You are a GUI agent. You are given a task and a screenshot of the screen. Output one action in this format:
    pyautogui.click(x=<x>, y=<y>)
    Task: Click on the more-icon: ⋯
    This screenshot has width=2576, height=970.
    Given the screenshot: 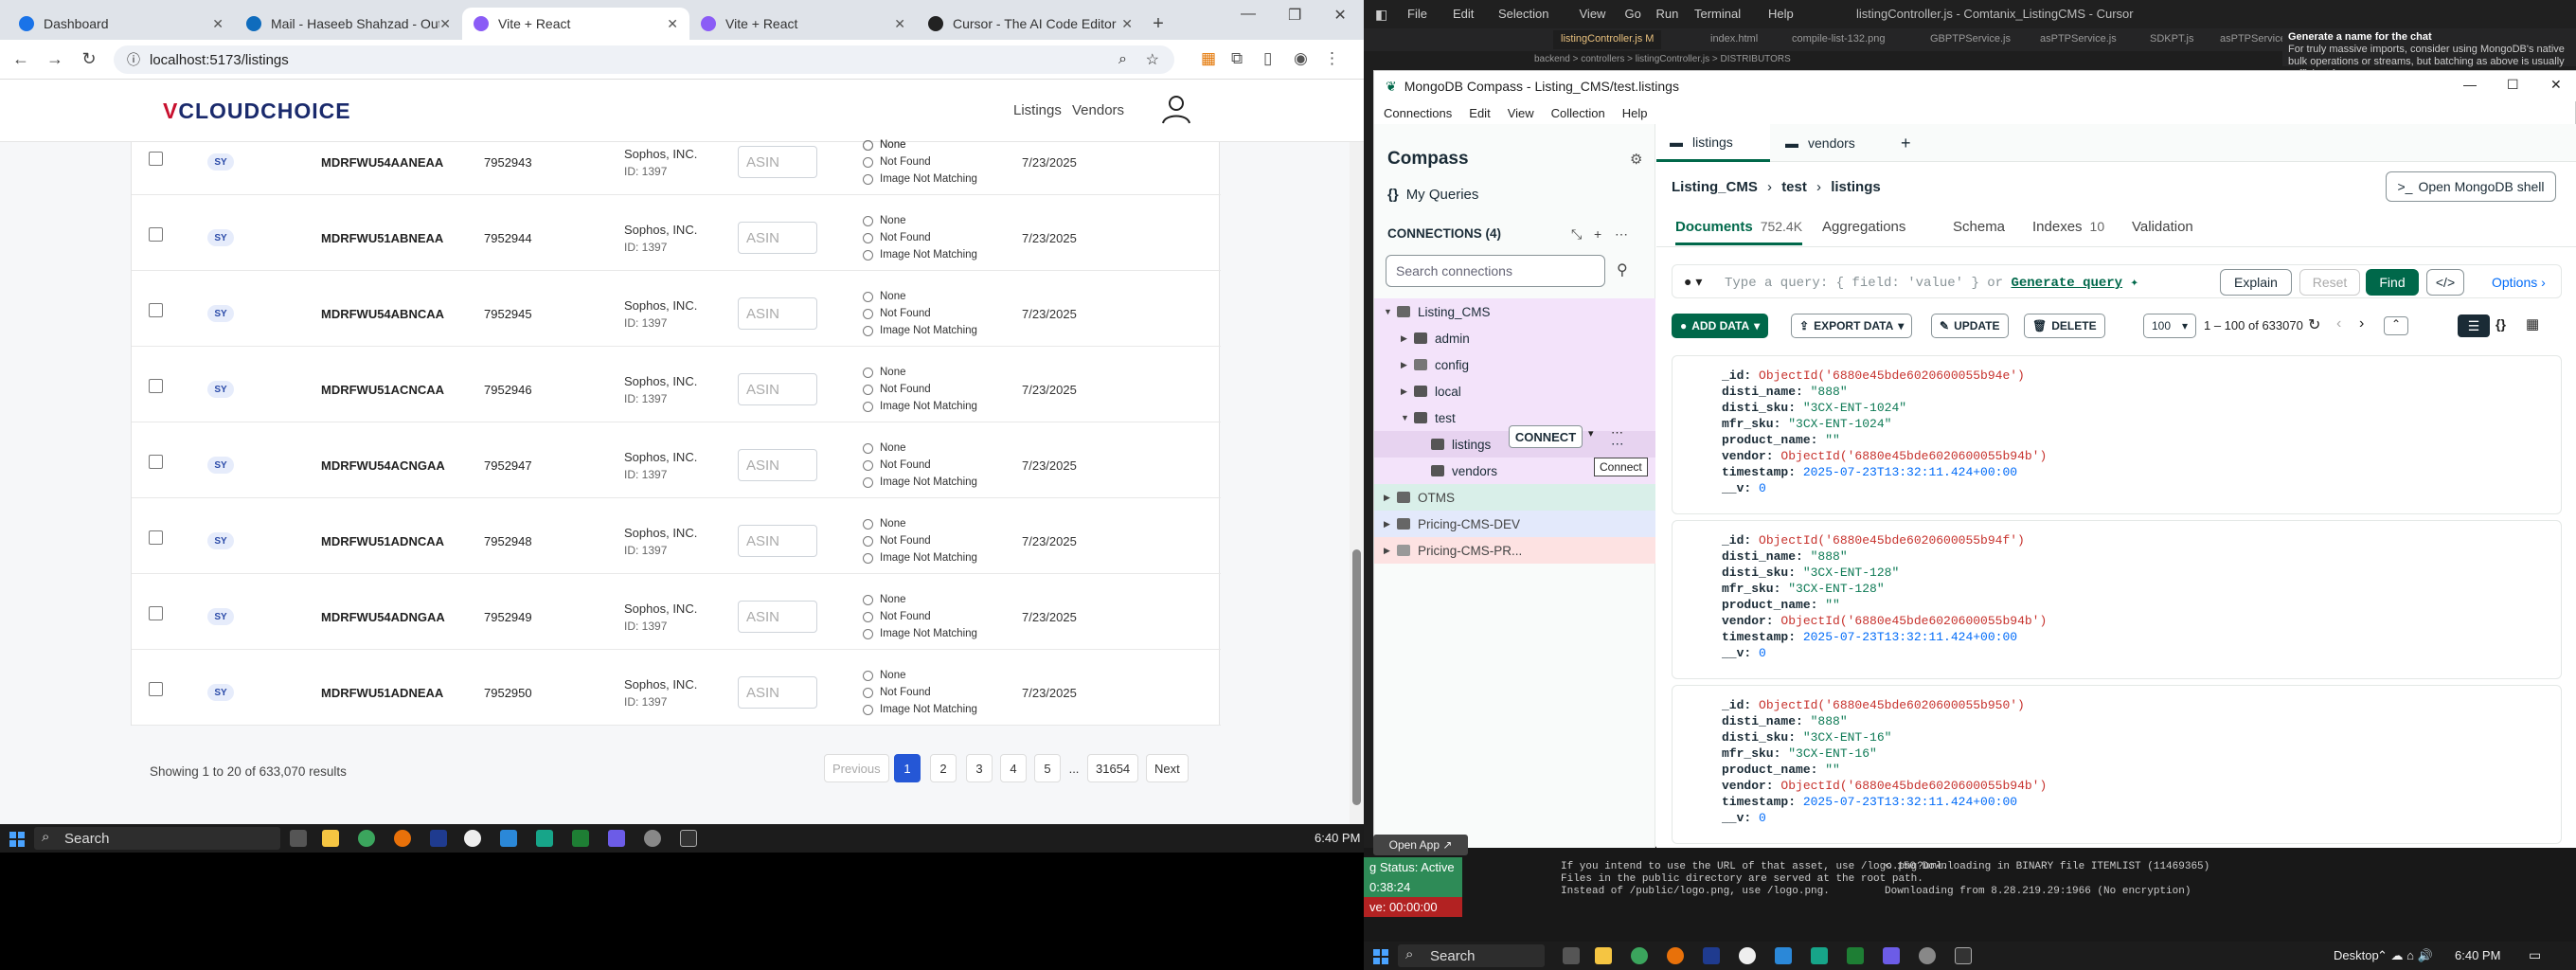 What is the action you would take?
    pyautogui.click(x=1617, y=432)
    